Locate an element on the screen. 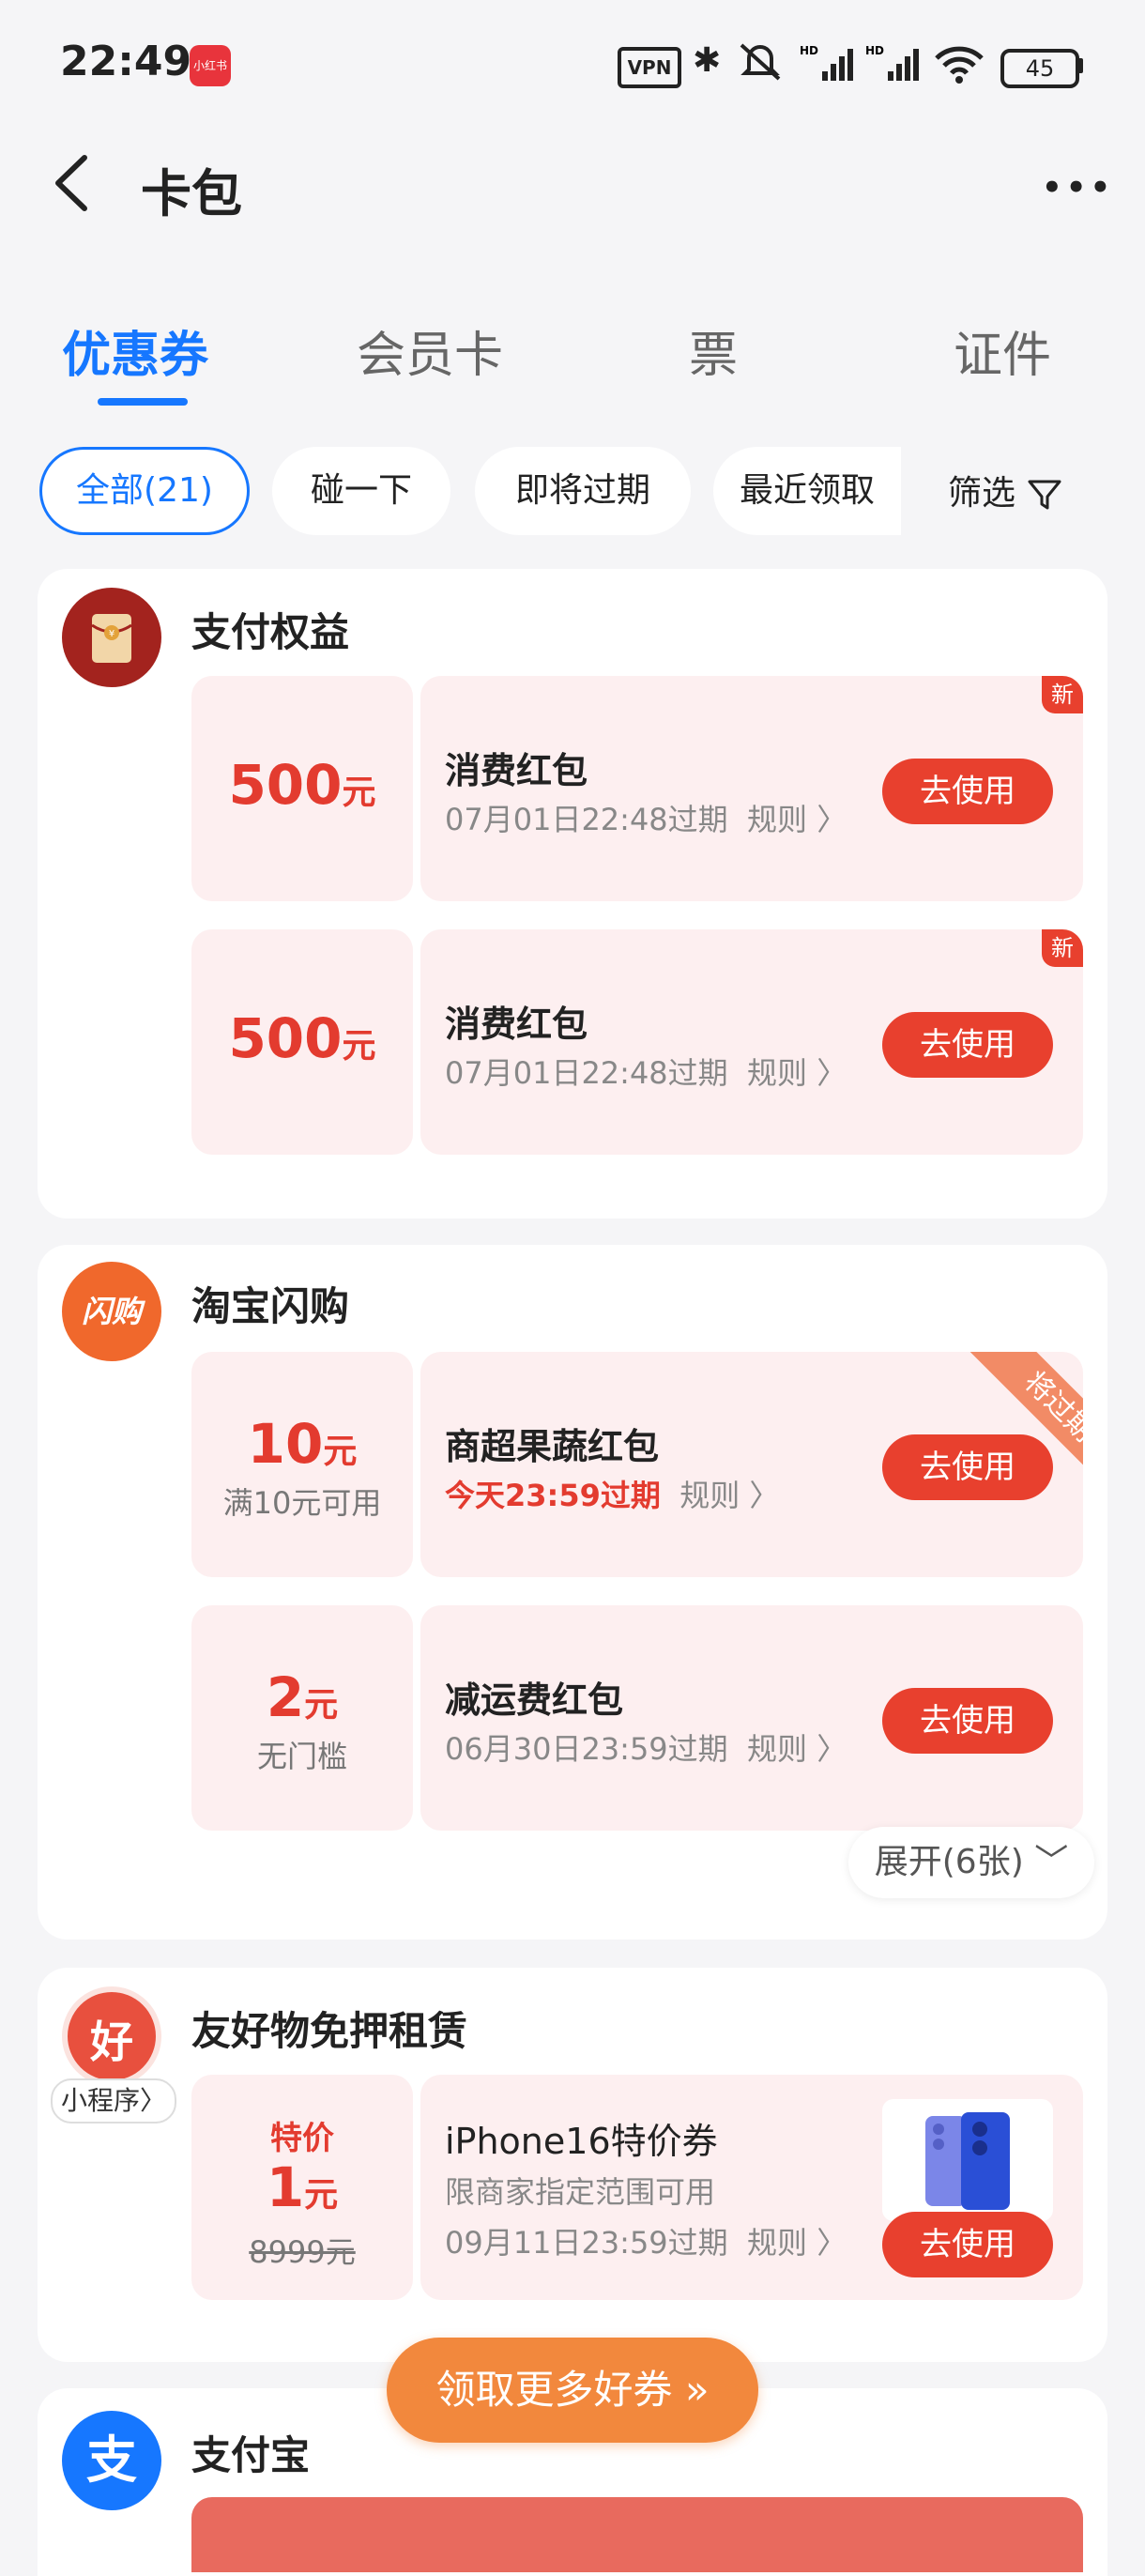 This screenshot has height=2576, width=1145. section-title: 友好物免押租赁 is located at coordinates (329, 2031).